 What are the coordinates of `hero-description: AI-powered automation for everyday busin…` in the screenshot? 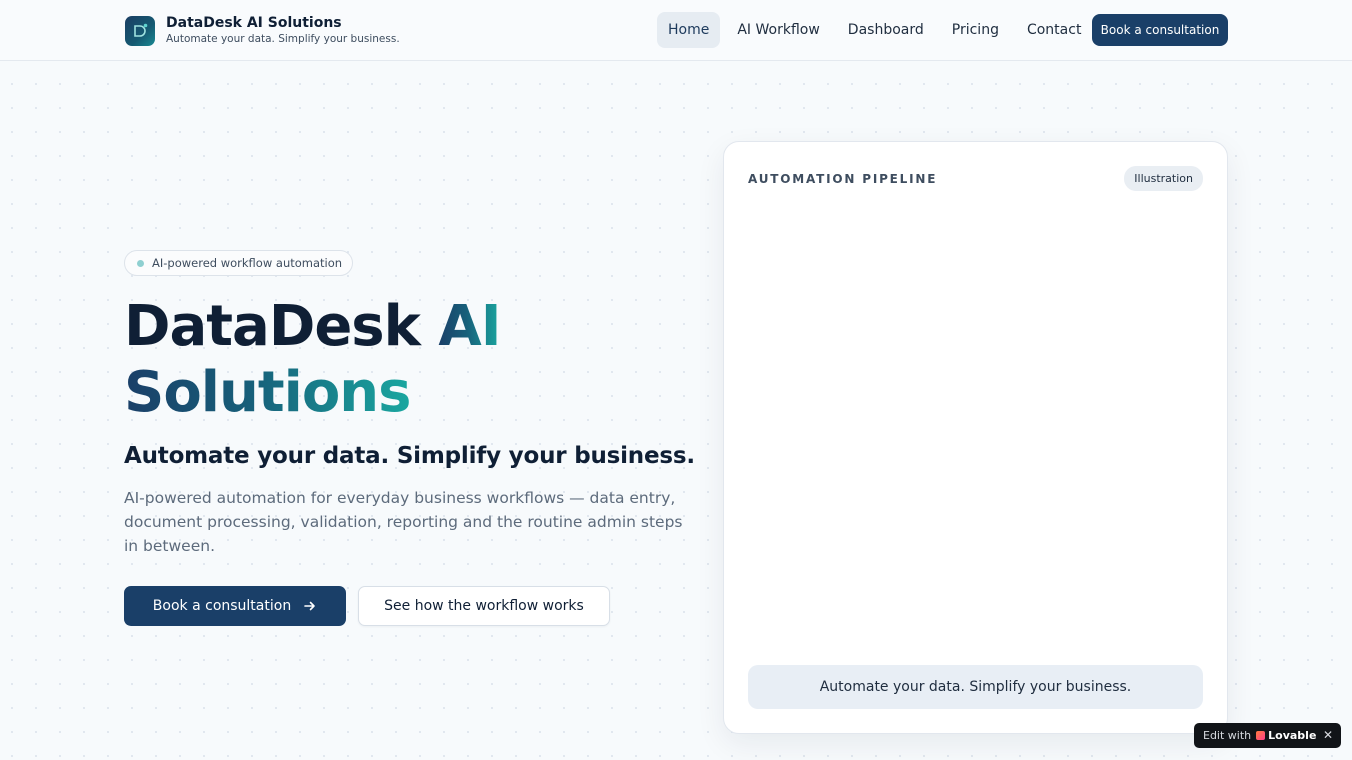 It's located at (403, 522).